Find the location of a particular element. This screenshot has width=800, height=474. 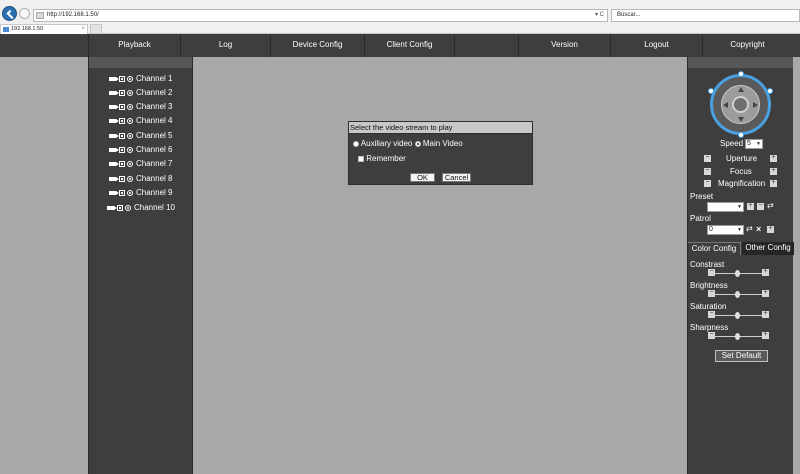

patrol-add-button: + is located at coordinates (770, 229).